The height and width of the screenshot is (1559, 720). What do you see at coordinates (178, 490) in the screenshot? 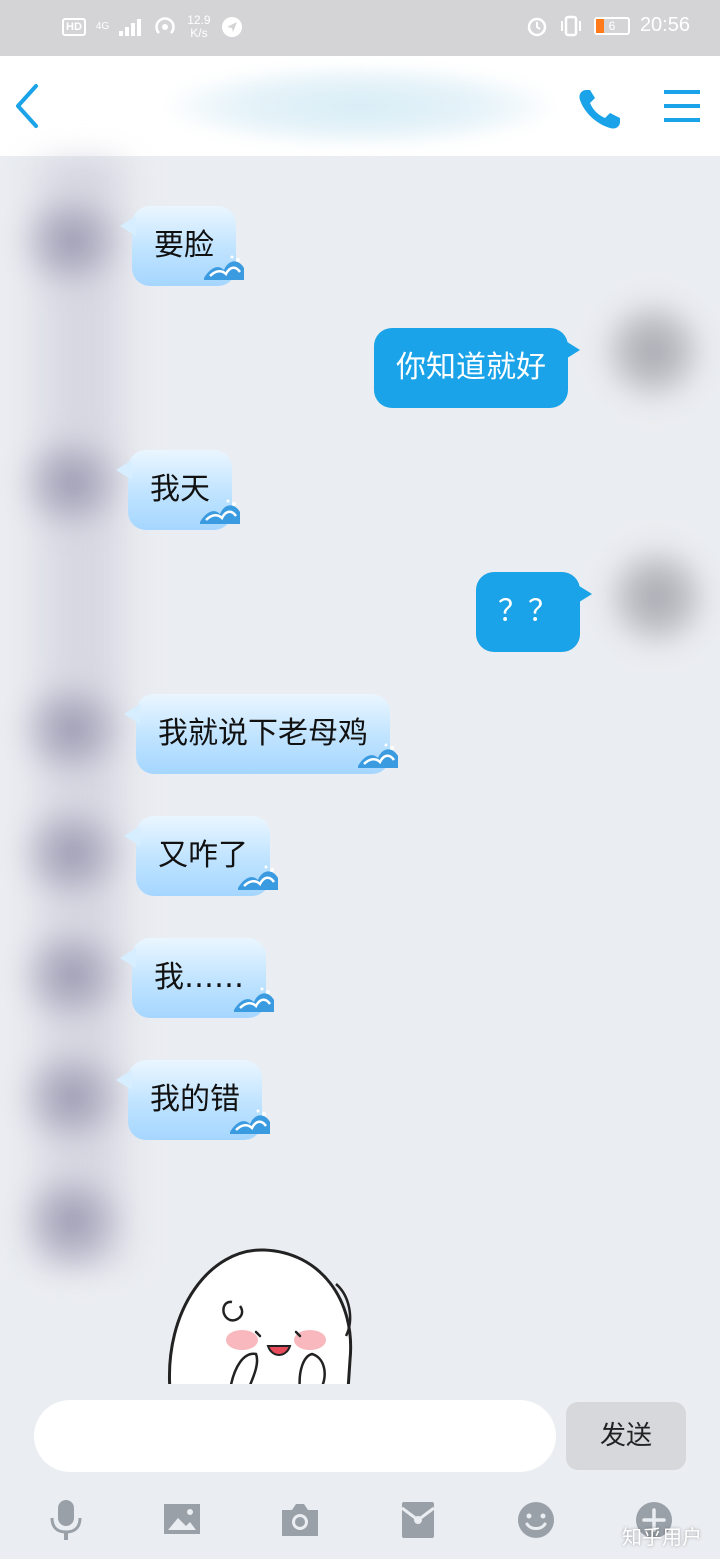
I see `message-bubble: 我天` at bounding box center [178, 490].